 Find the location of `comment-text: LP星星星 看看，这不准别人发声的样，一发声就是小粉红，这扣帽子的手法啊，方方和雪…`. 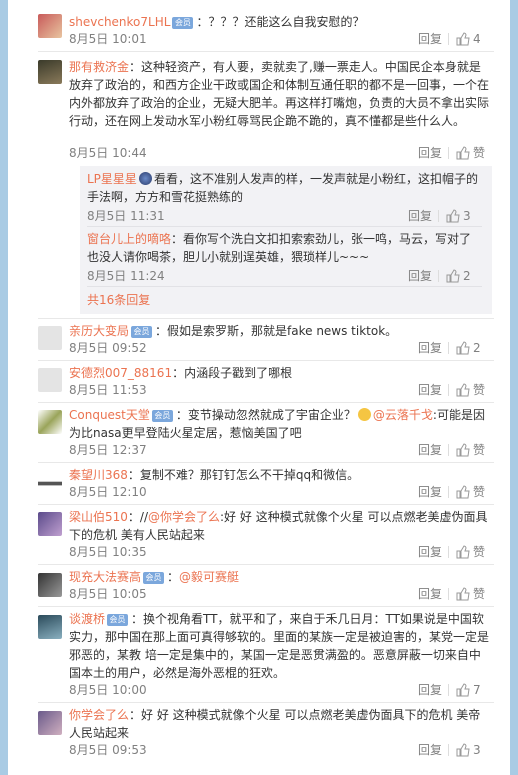

comment-text: LP星星星 看看，这不准别人发声的样，一发声就是小粉红，这扣帽子的手法啊，方方和雪… is located at coordinates (284, 188).